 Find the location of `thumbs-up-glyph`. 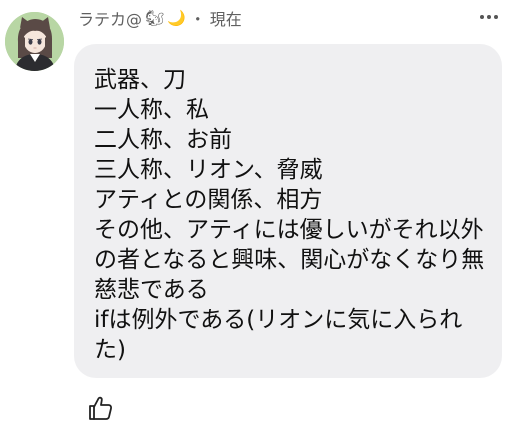

thumbs-up-glyph is located at coordinates (101, 408).